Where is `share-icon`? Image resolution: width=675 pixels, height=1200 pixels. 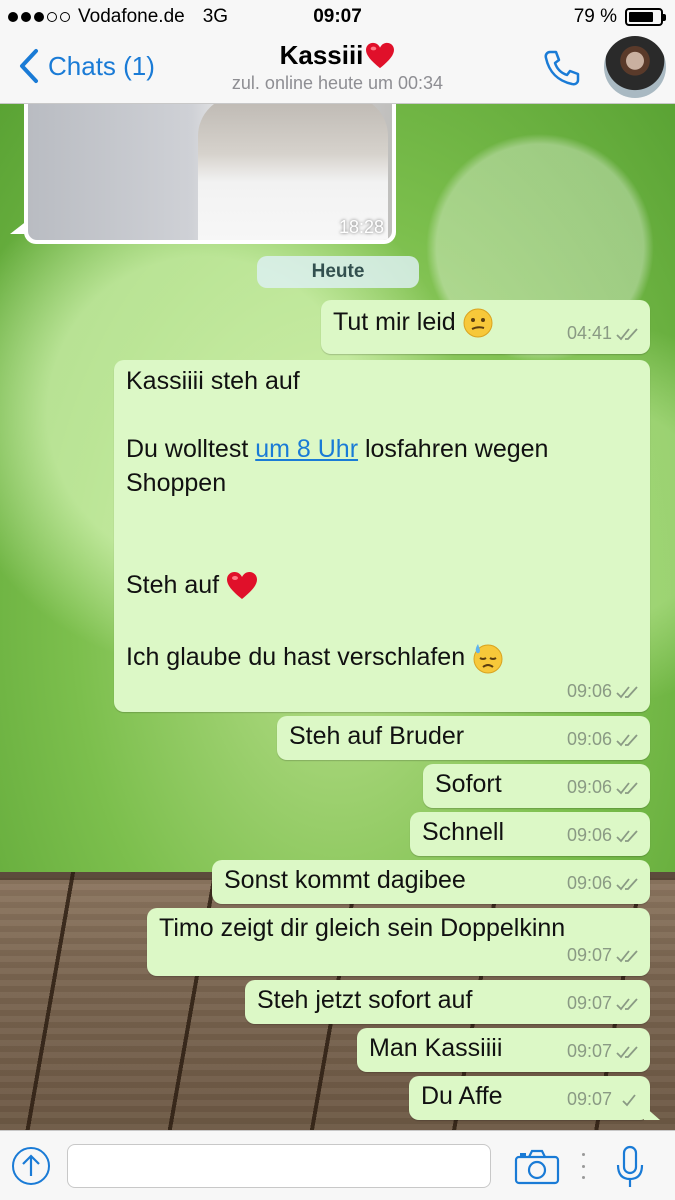
share-icon is located at coordinates (31, 1165).